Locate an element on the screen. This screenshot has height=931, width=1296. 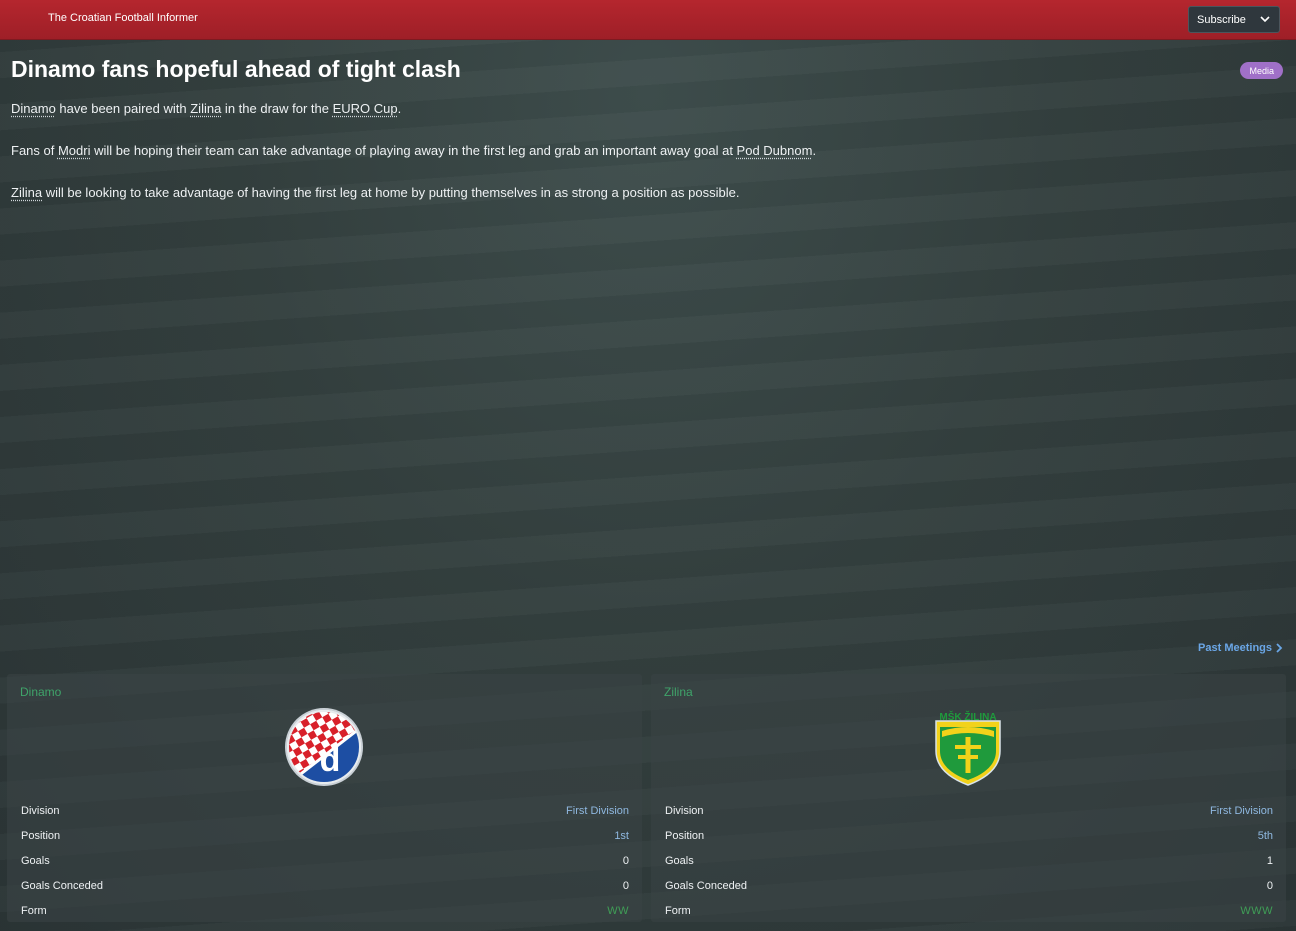
newspaper-name: The Croatian Football Informer is located at coordinates (123, 18).